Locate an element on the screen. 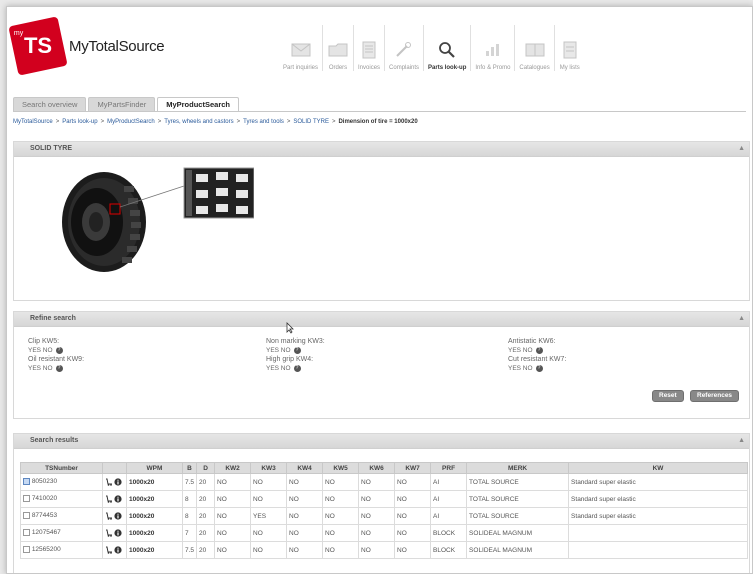 This screenshot has width=753, height=574. column-header: KW4 is located at coordinates (305, 468).